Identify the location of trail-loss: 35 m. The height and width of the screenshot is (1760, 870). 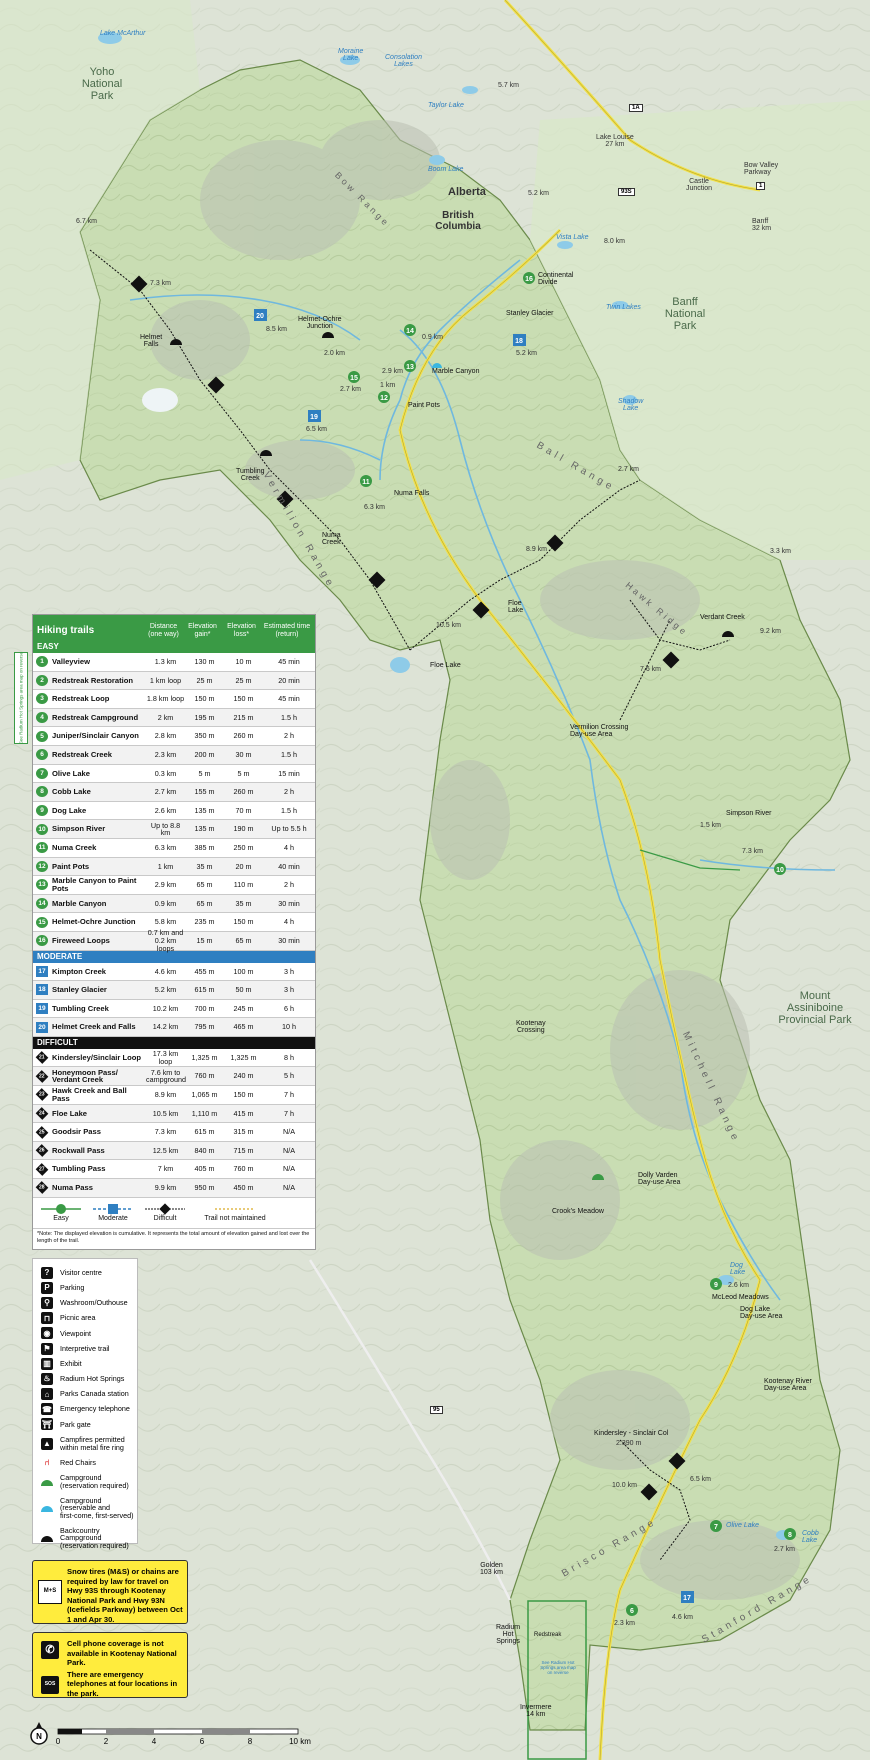
(243, 903).